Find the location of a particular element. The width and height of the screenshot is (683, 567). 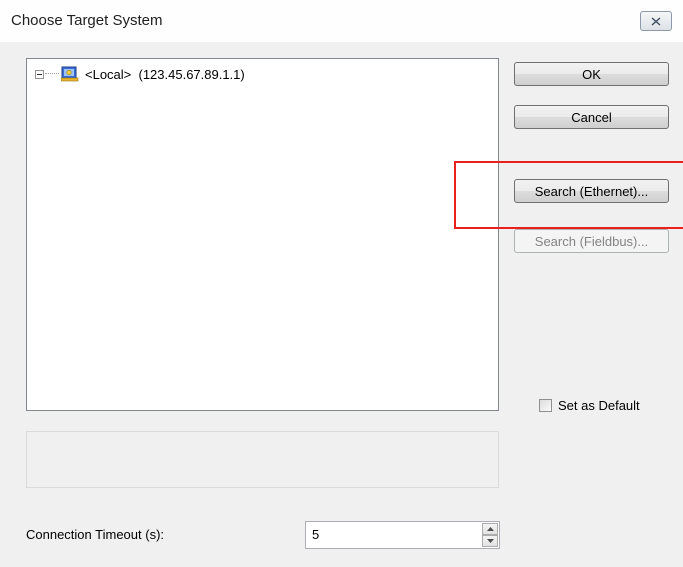

info-panel is located at coordinates (262, 459).